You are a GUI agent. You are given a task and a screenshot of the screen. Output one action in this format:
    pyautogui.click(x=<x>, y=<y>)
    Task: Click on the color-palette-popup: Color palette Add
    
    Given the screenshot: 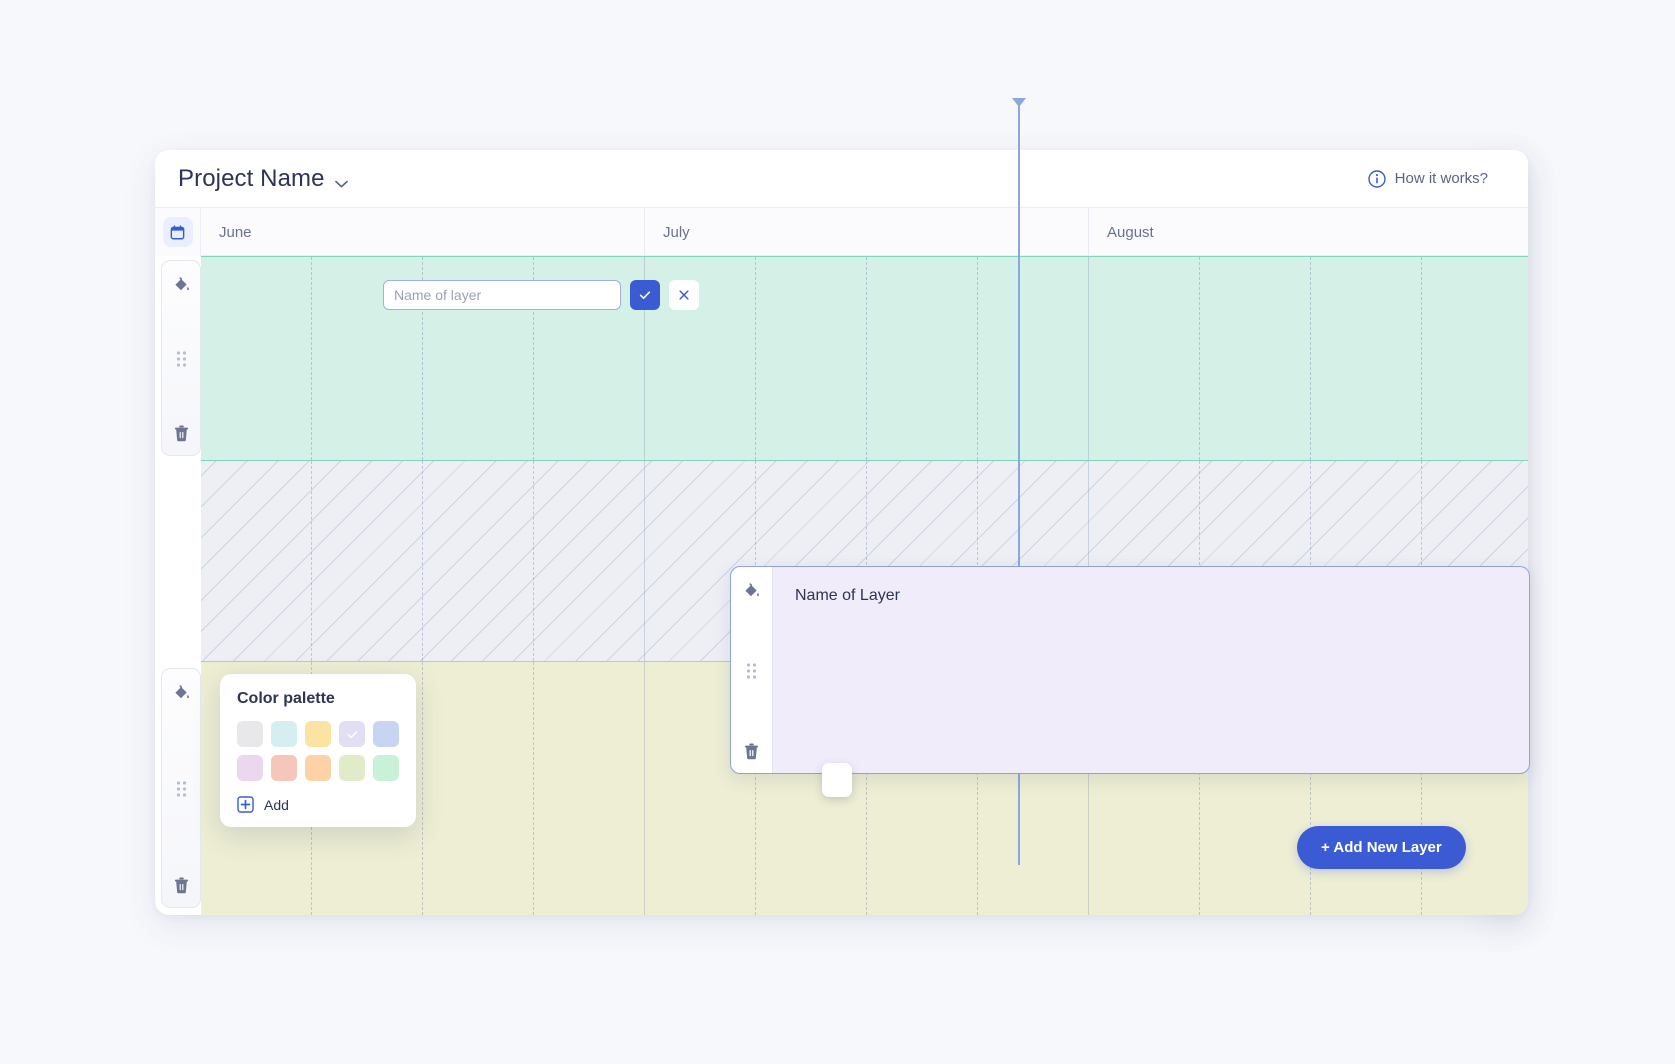 What is the action you would take?
    pyautogui.click(x=318, y=750)
    